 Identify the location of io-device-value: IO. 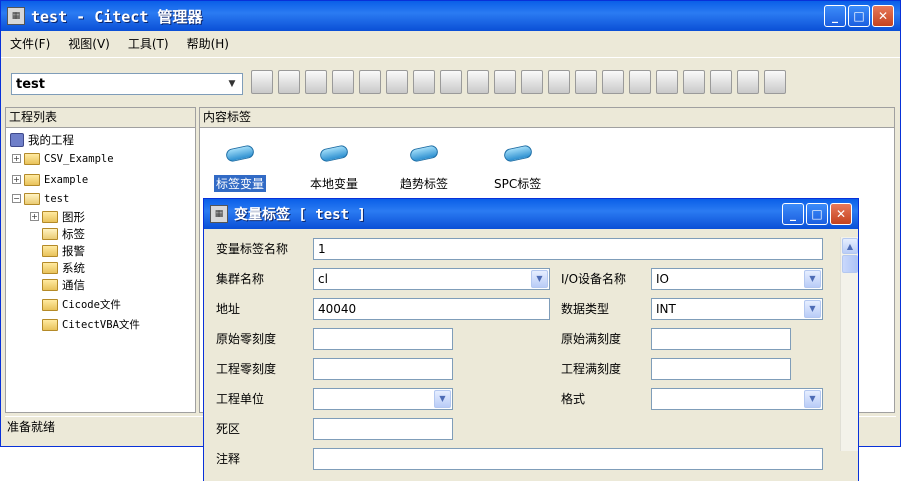
(662, 279).